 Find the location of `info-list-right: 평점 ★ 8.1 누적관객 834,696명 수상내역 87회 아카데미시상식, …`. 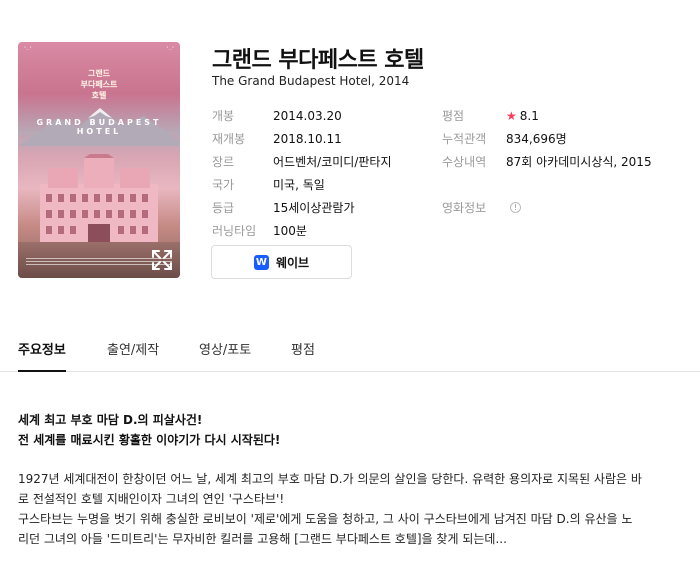

info-list-right: 평점 ★ 8.1 누적관객 834,696명 수상내역 87회 아카데미시상식, … is located at coordinates (547, 161).